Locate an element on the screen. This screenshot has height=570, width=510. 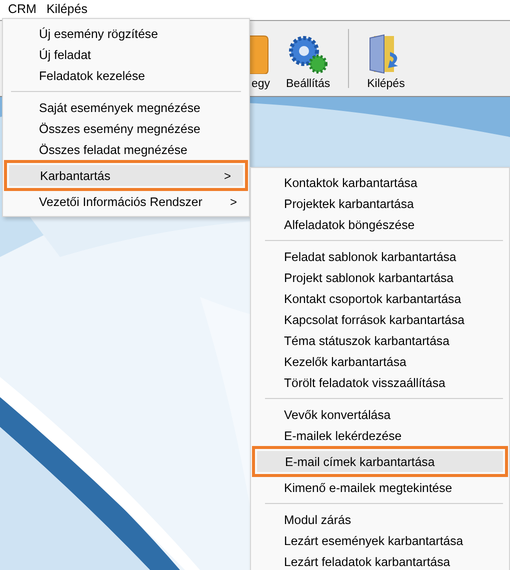
menu-item: Kontaktok karbantartása is located at coordinates (380, 182).